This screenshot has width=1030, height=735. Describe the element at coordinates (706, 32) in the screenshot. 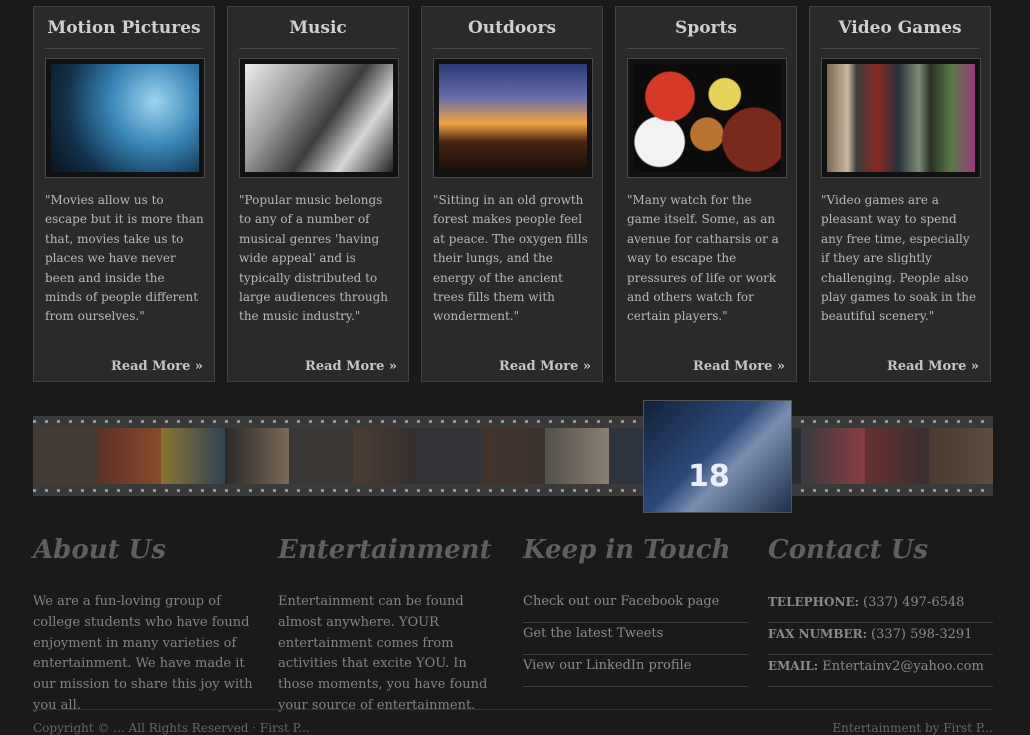

I see `card-title: Sports` at that location.